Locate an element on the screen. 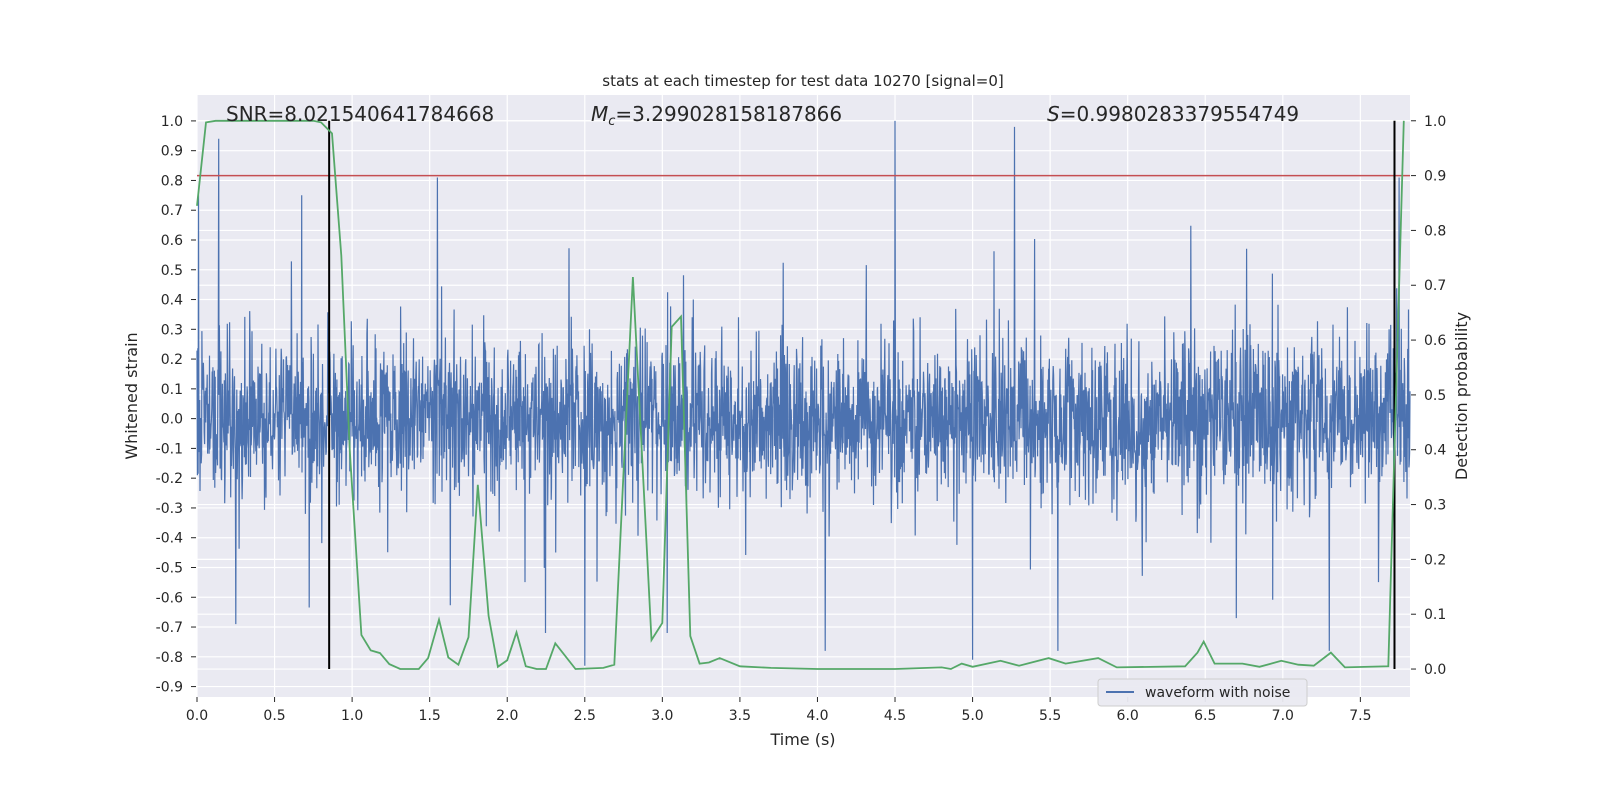 This screenshot has width=1600, height=804. x-tick-label: 7.5 is located at coordinates (1360, 716).